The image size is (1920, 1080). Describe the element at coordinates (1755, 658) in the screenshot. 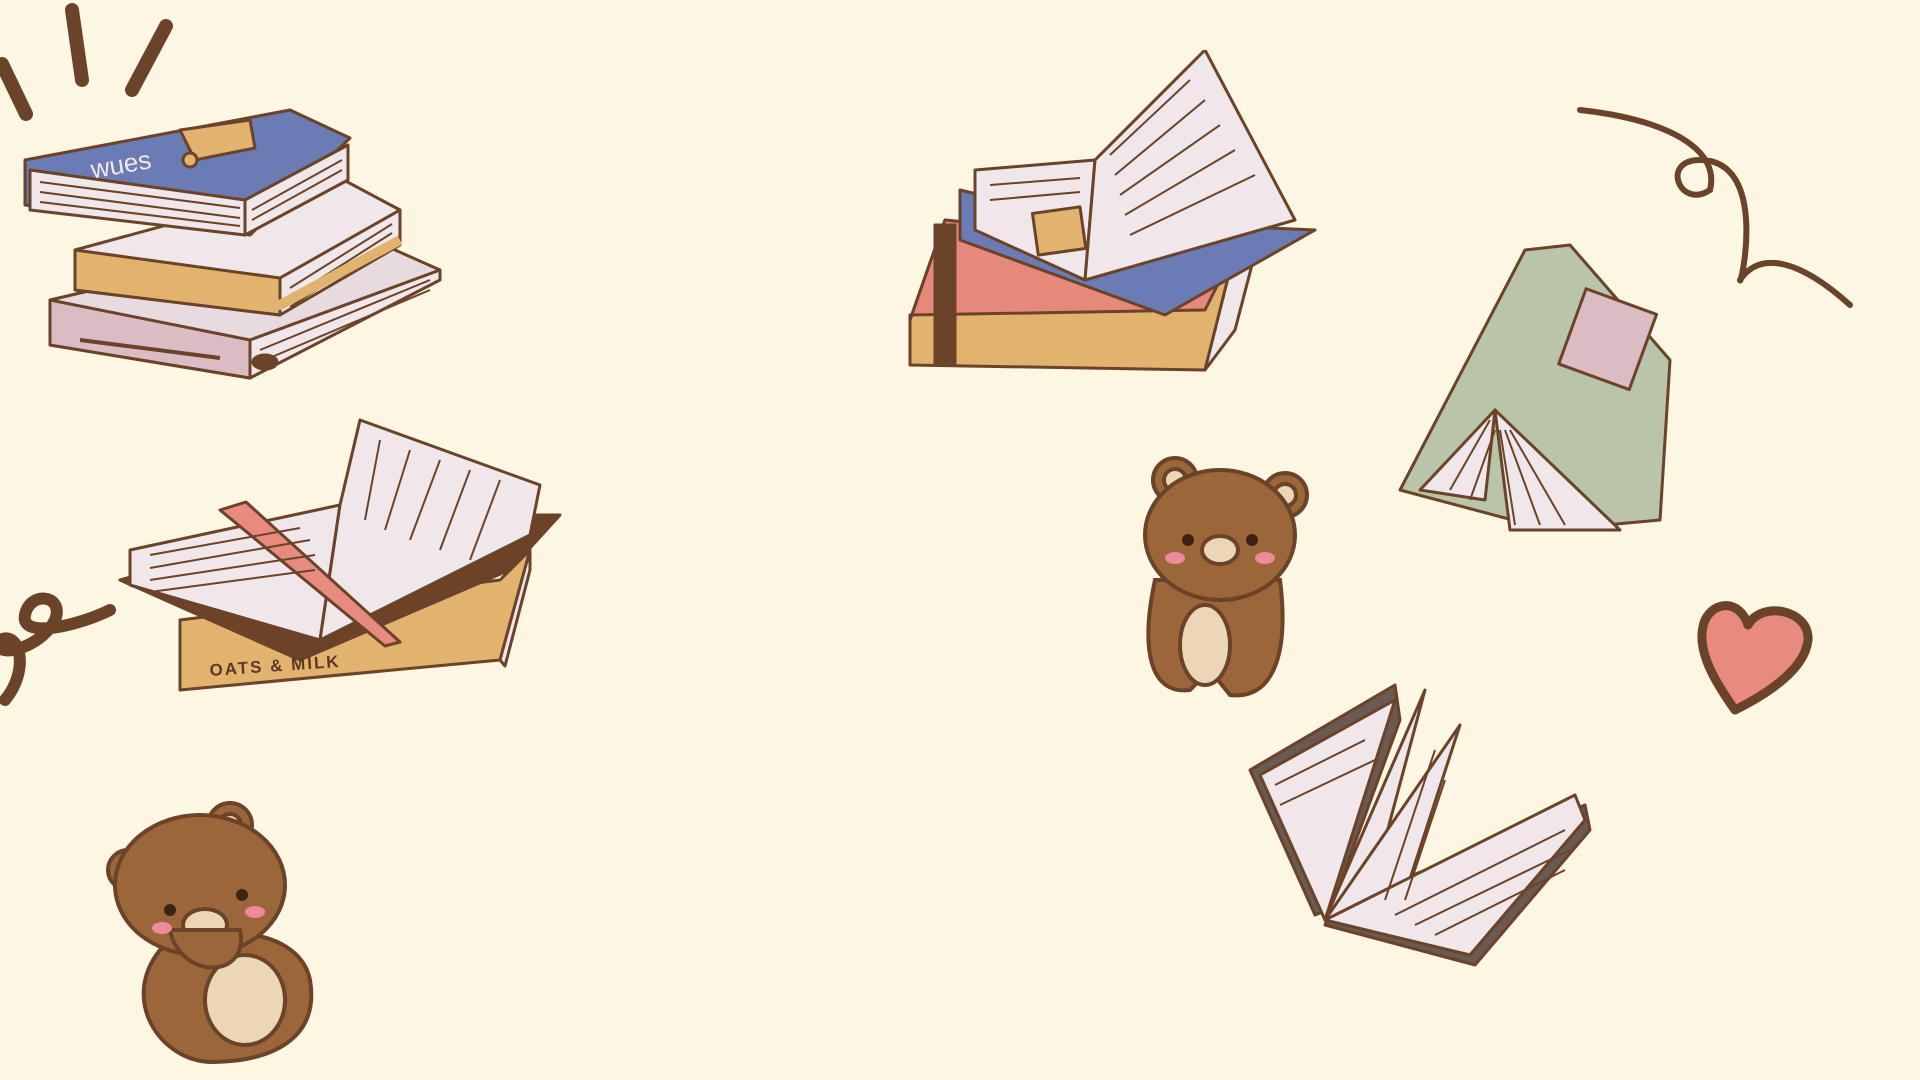

I see `heart-icon` at that location.